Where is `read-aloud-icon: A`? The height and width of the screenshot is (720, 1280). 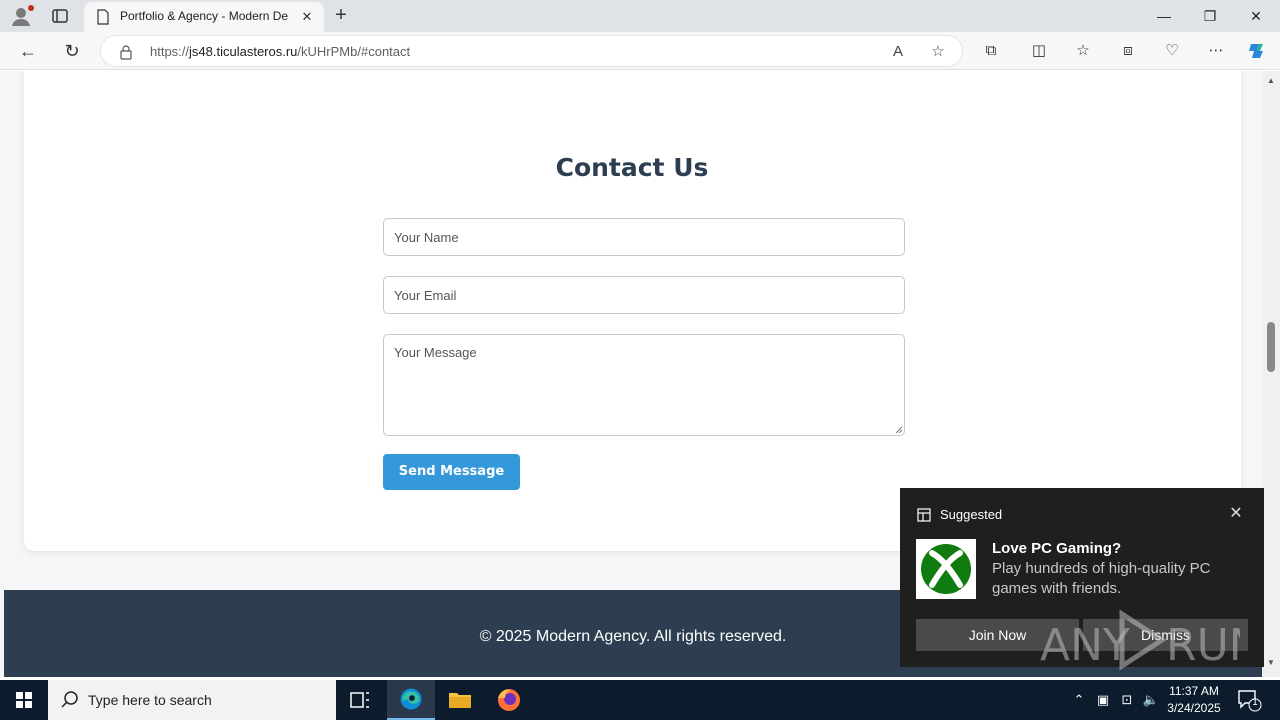 read-aloud-icon: A is located at coordinates (898, 52).